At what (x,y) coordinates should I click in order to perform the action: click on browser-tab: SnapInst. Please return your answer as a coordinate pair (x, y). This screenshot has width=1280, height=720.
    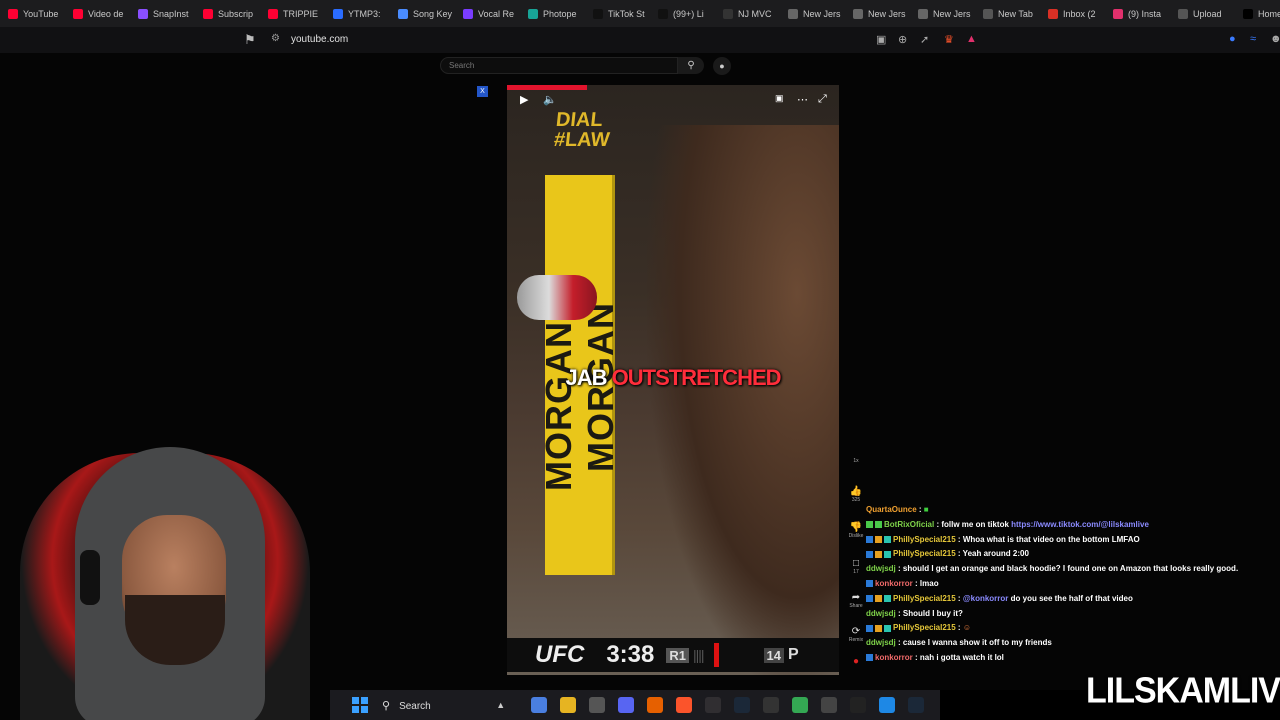
    Looking at the image, I should click on (162, 13).